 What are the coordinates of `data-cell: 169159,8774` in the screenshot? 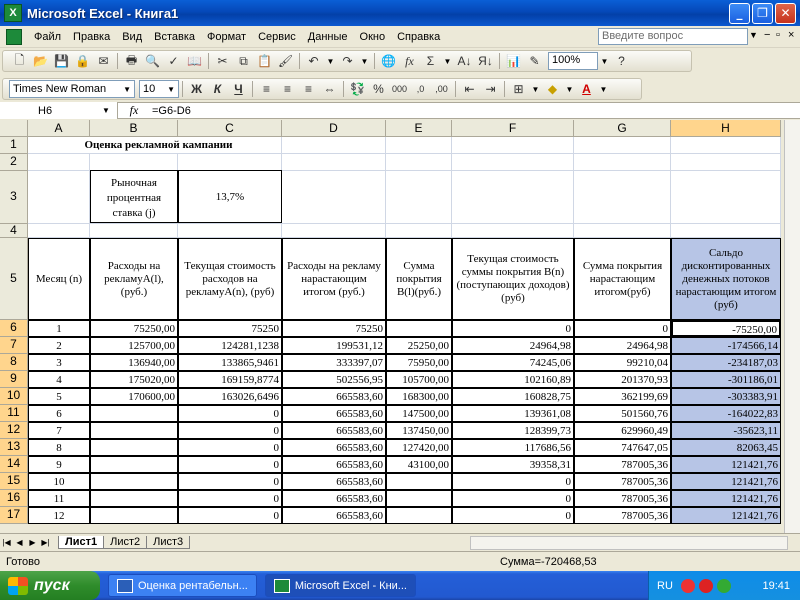 It's located at (230, 379).